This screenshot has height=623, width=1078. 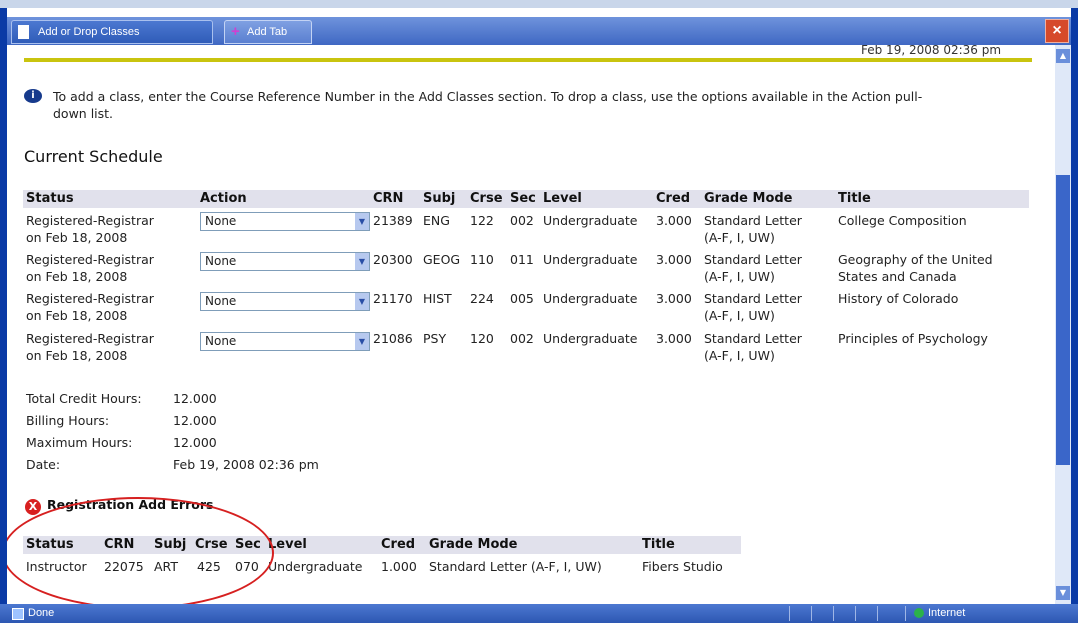 I want to click on zone-label: Internet, so click(x=947, y=613).